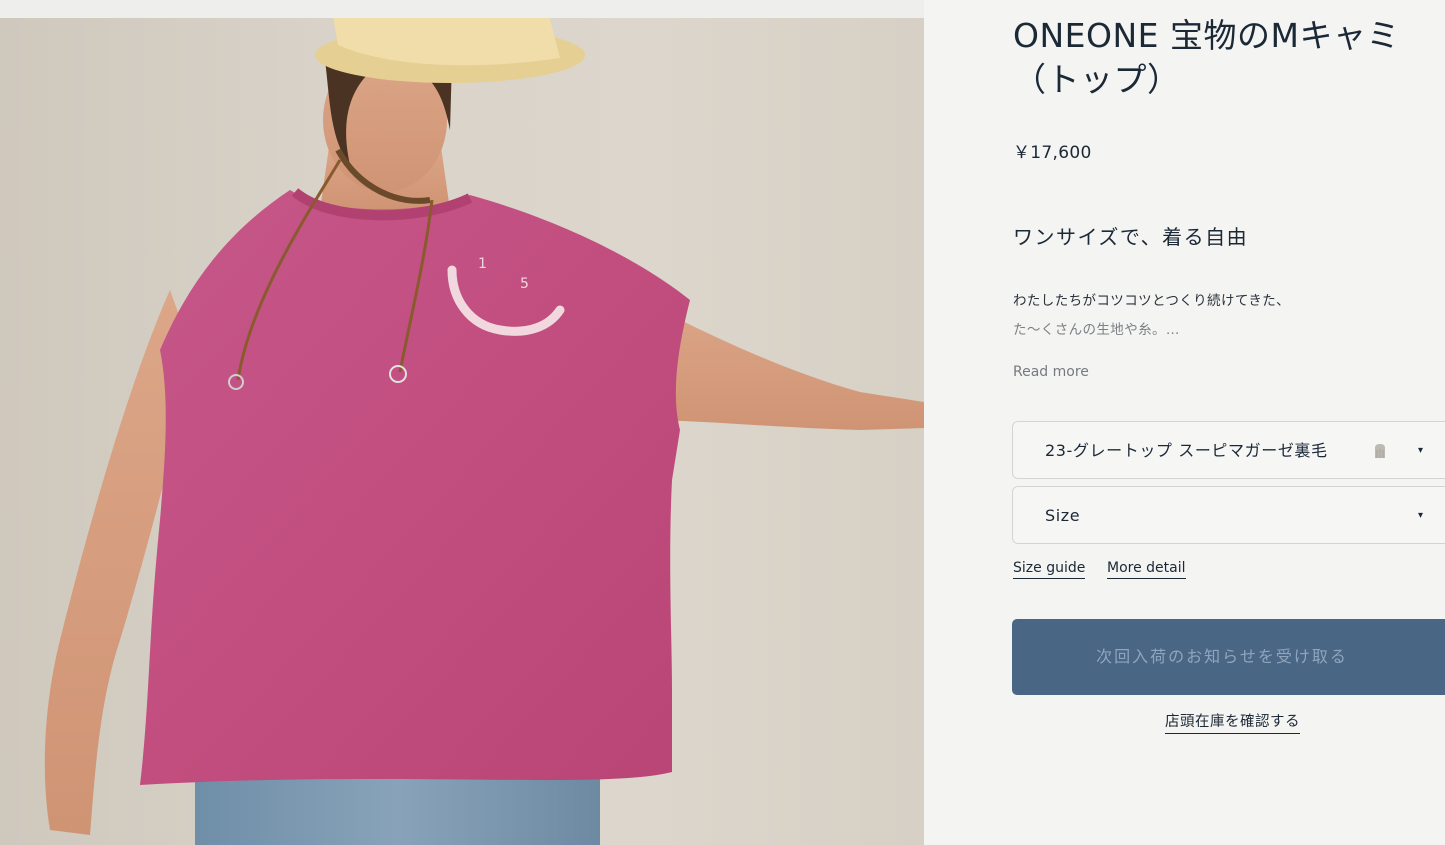 This screenshot has height=845, width=1445. I want to click on restock-notify-label: 次回入荷のお知らせを受け取る, so click(1222, 656).